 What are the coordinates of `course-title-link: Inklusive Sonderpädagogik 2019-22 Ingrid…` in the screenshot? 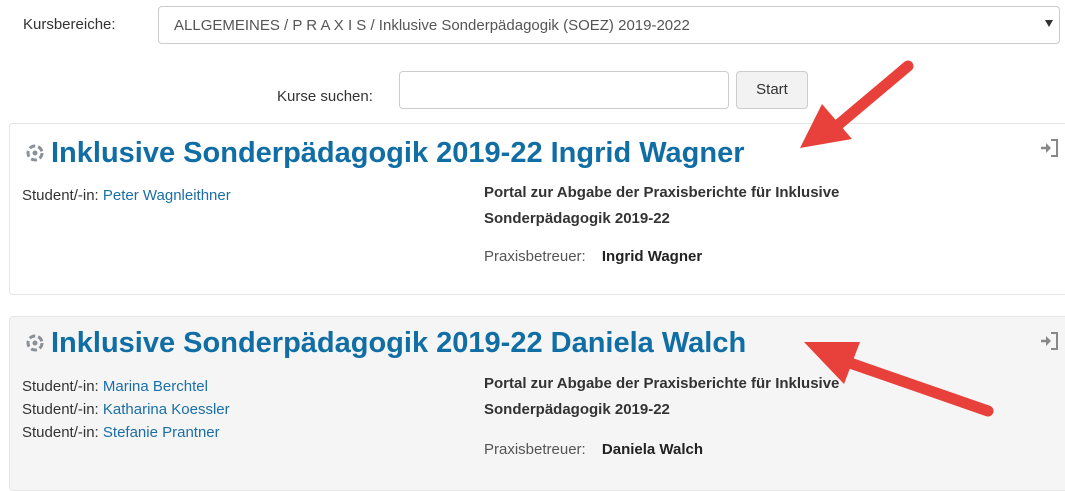 It's located at (398, 153).